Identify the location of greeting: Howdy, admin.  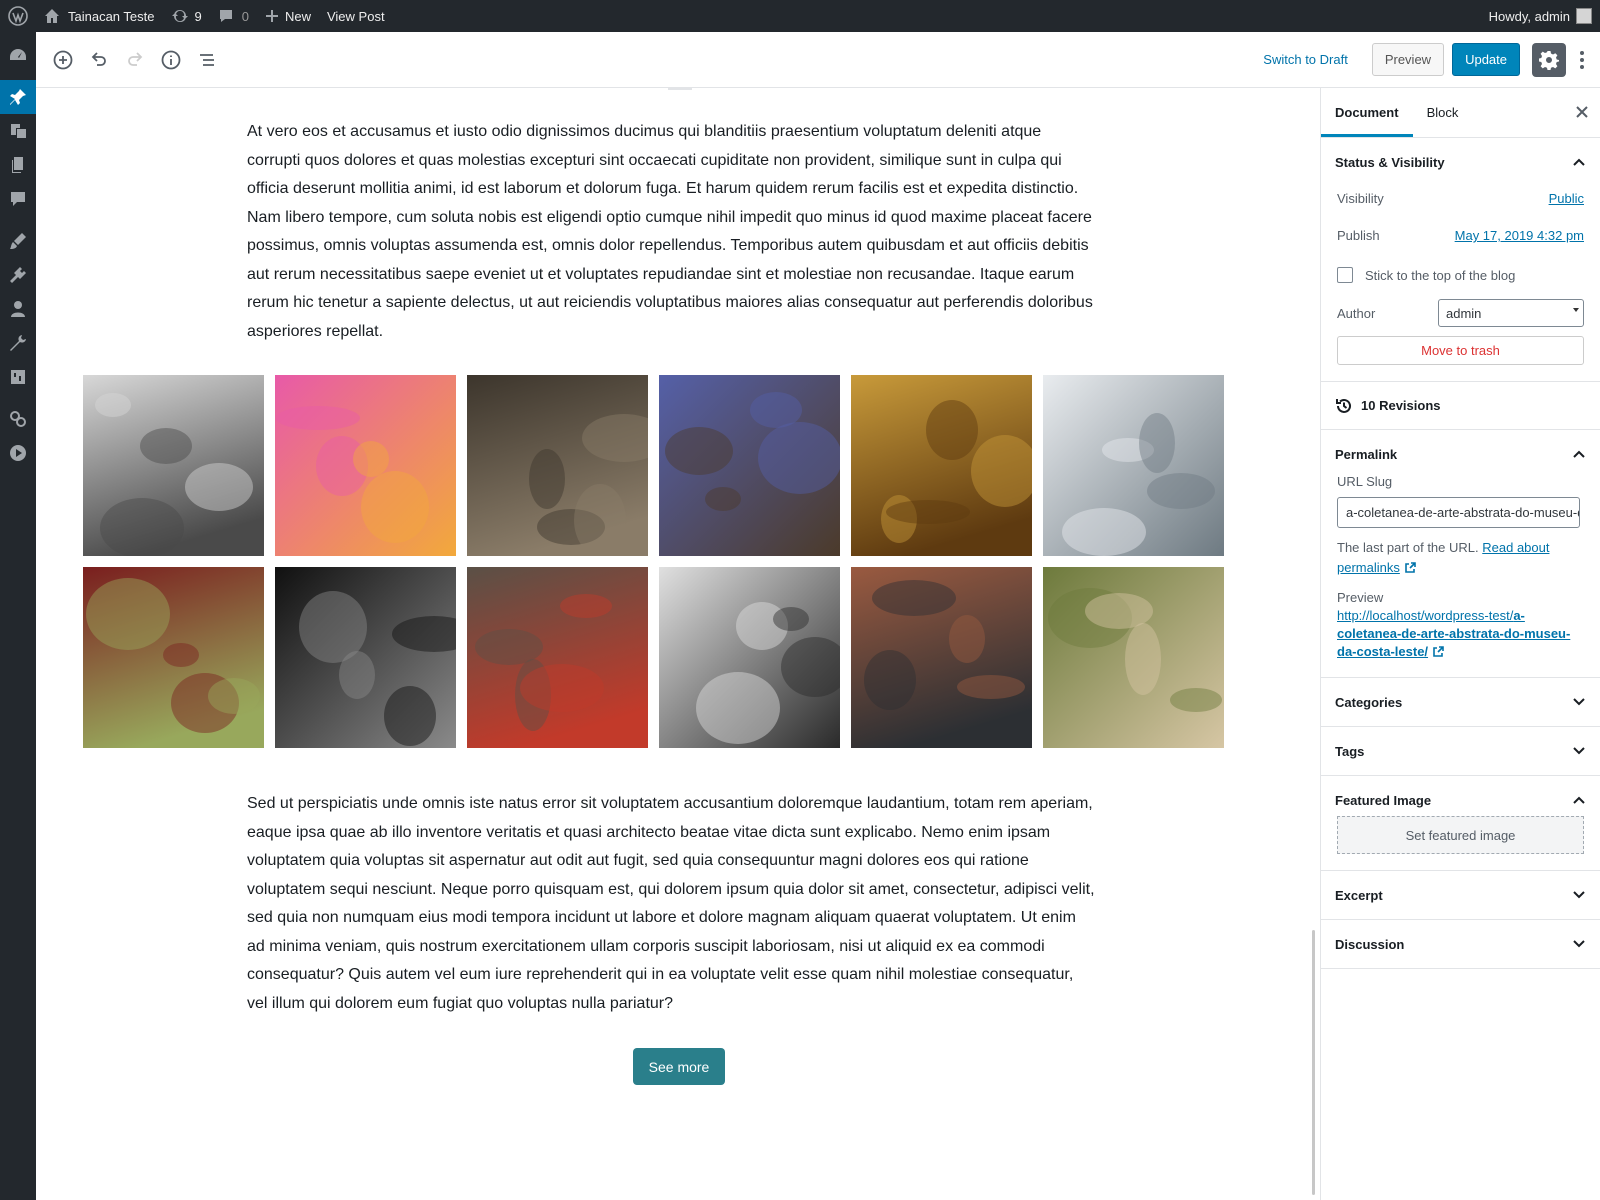
(1529, 16).